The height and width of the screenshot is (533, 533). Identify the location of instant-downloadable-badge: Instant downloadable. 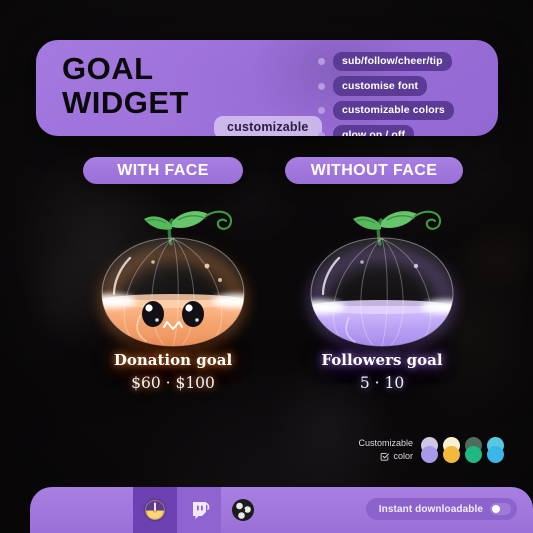
(441, 509).